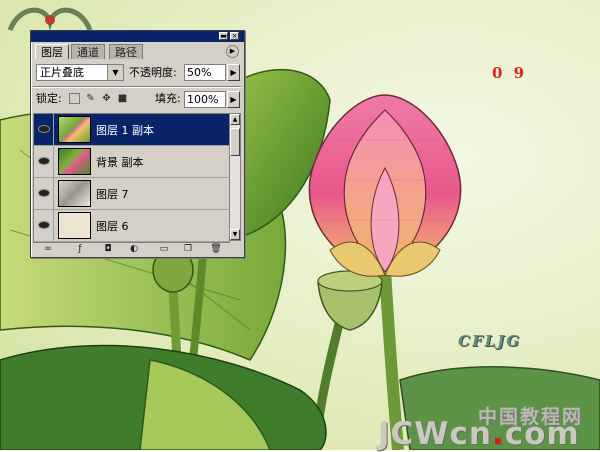 This screenshot has height=452, width=600. I want to click on step-number: 0 9, so click(510, 73).